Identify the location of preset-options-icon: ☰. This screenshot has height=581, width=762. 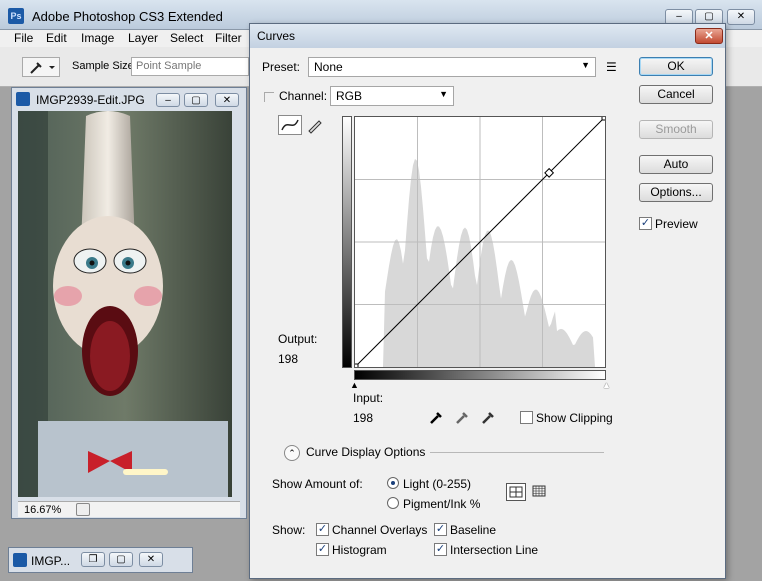
(611, 67).